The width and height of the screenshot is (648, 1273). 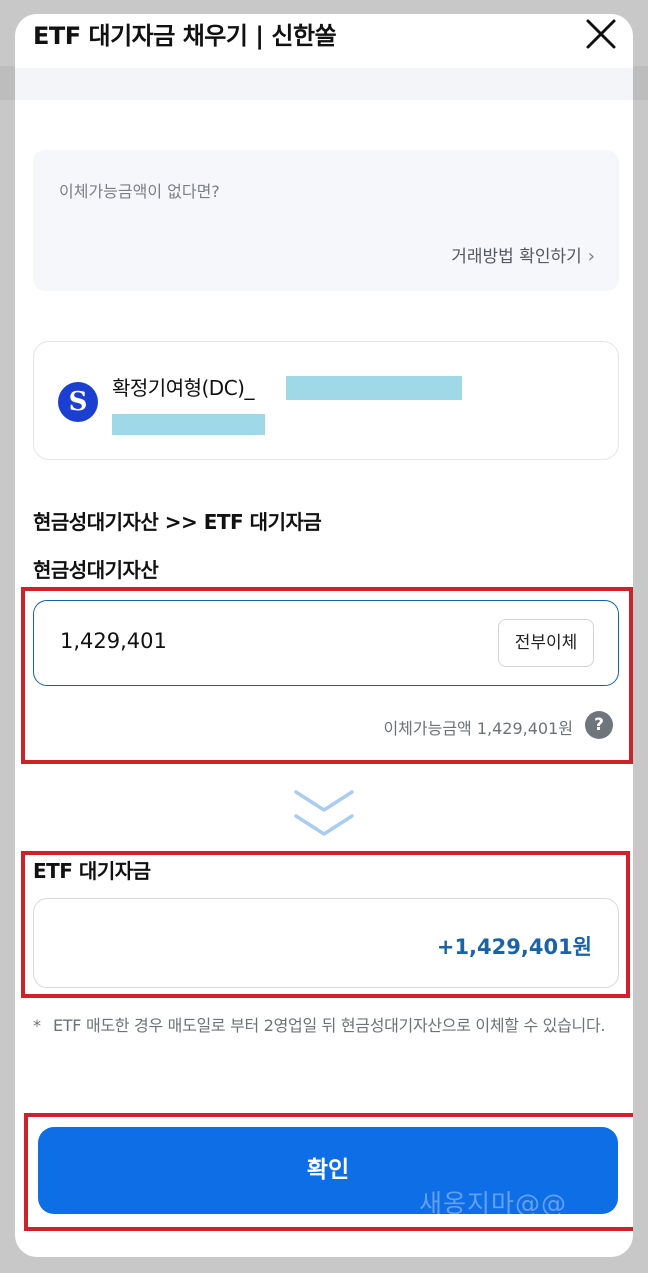 I want to click on transfer-flow-label: 현금성대기자산 >> ETF 대기자금, so click(x=177, y=522).